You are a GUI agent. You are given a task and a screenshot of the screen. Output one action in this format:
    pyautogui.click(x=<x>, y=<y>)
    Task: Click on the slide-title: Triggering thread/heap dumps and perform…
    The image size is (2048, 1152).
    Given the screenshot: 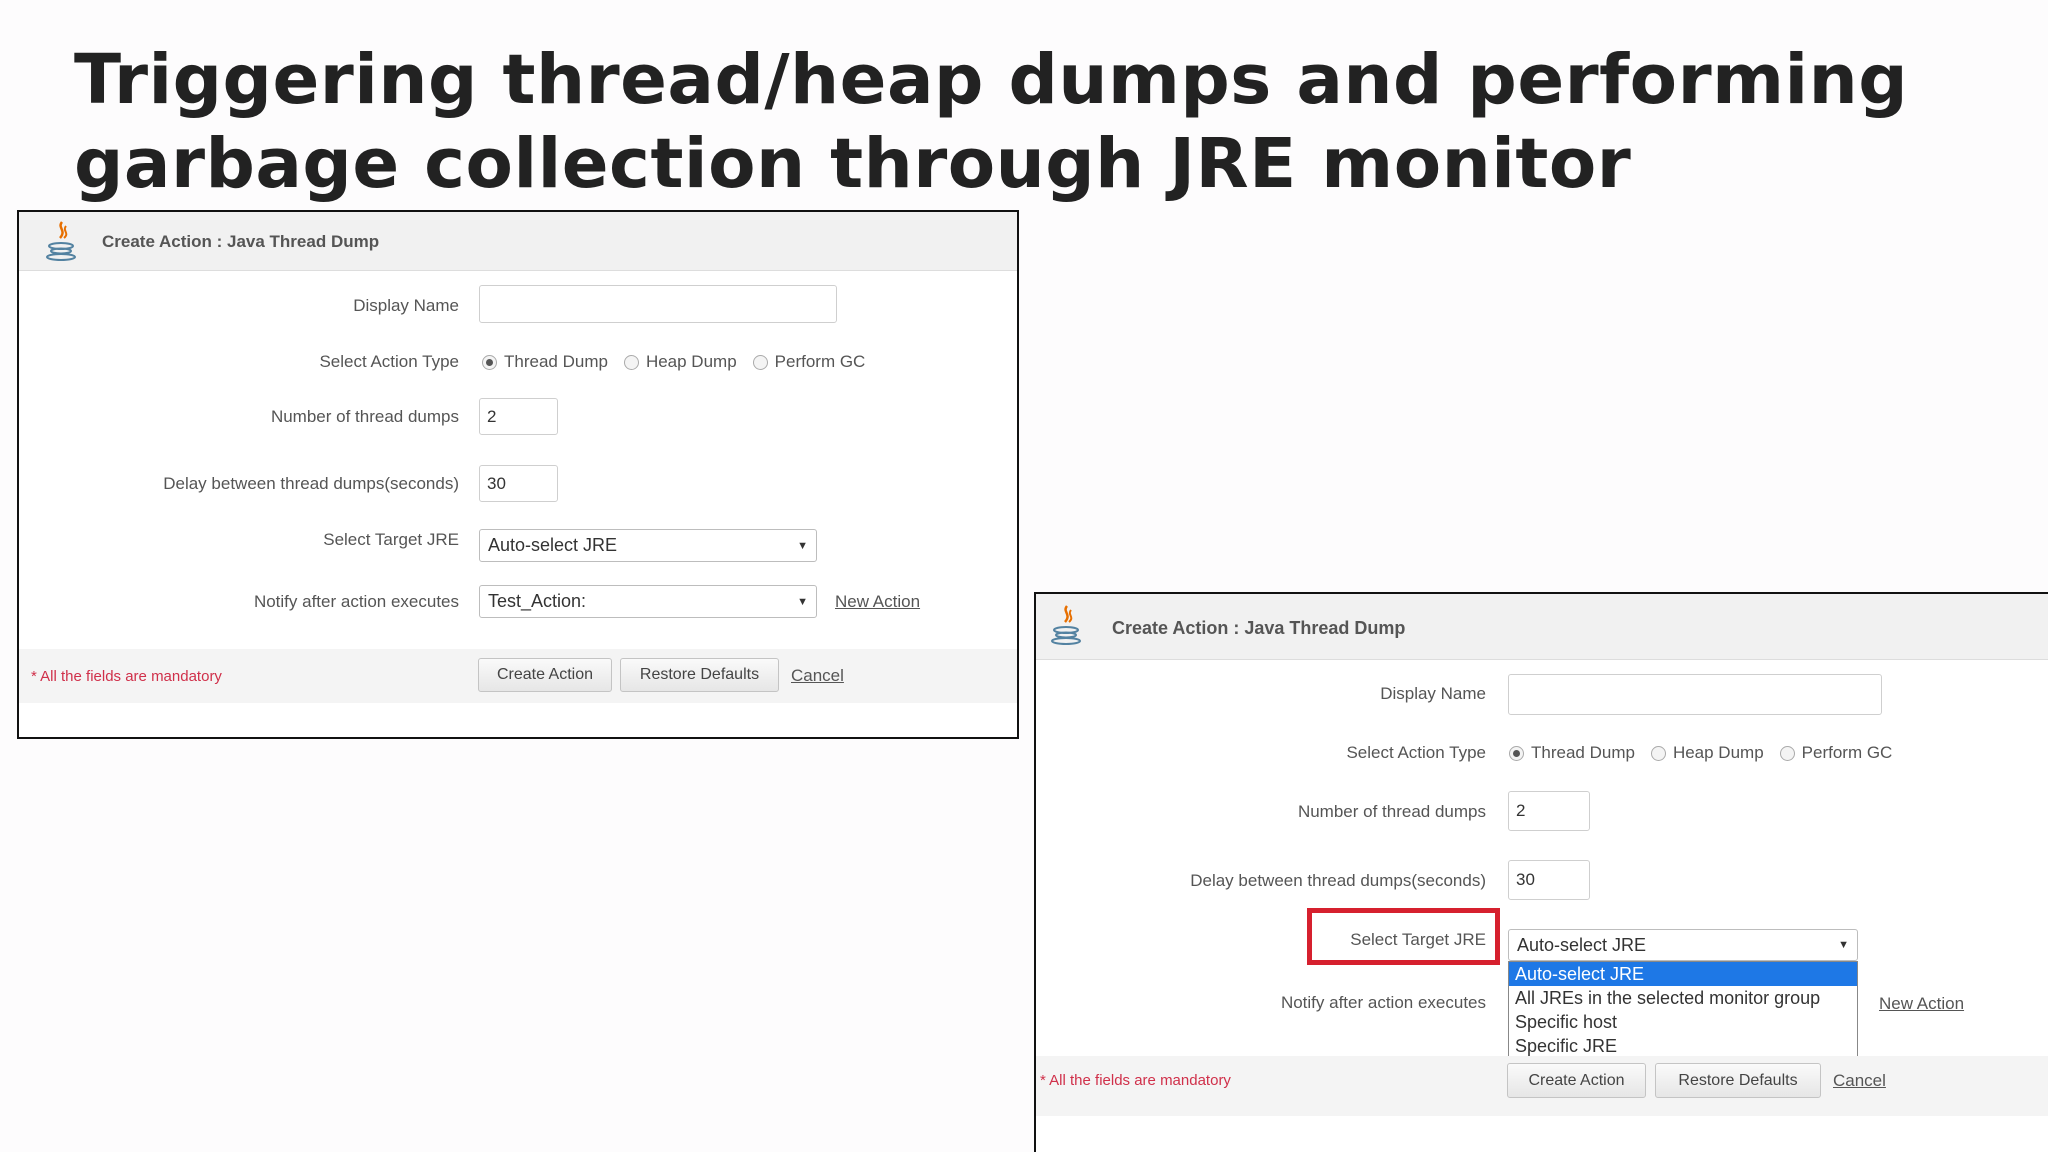 What is the action you would take?
    pyautogui.click(x=1024, y=122)
    